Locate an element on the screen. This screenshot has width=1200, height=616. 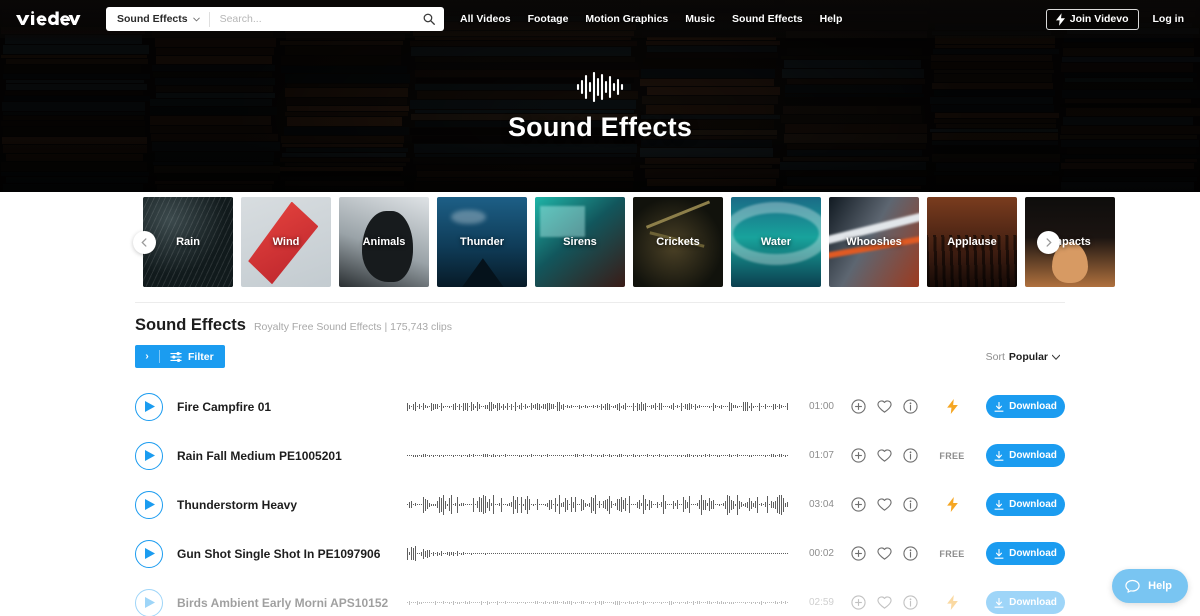
track-row: Thunderstorm Heavy 03:04 Download is located at coordinates (600, 504).